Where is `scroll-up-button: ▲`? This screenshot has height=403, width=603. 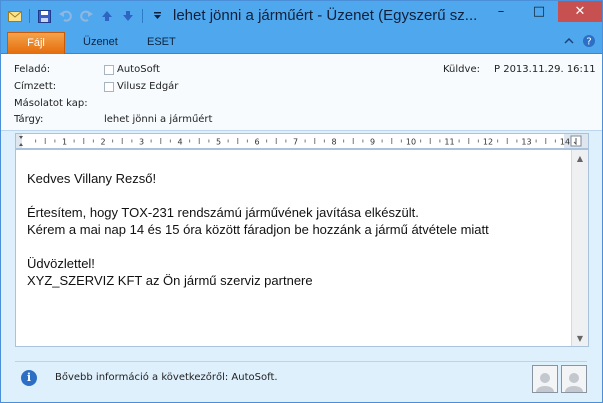
scroll-up-button: ▲ is located at coordinates (580, 158).